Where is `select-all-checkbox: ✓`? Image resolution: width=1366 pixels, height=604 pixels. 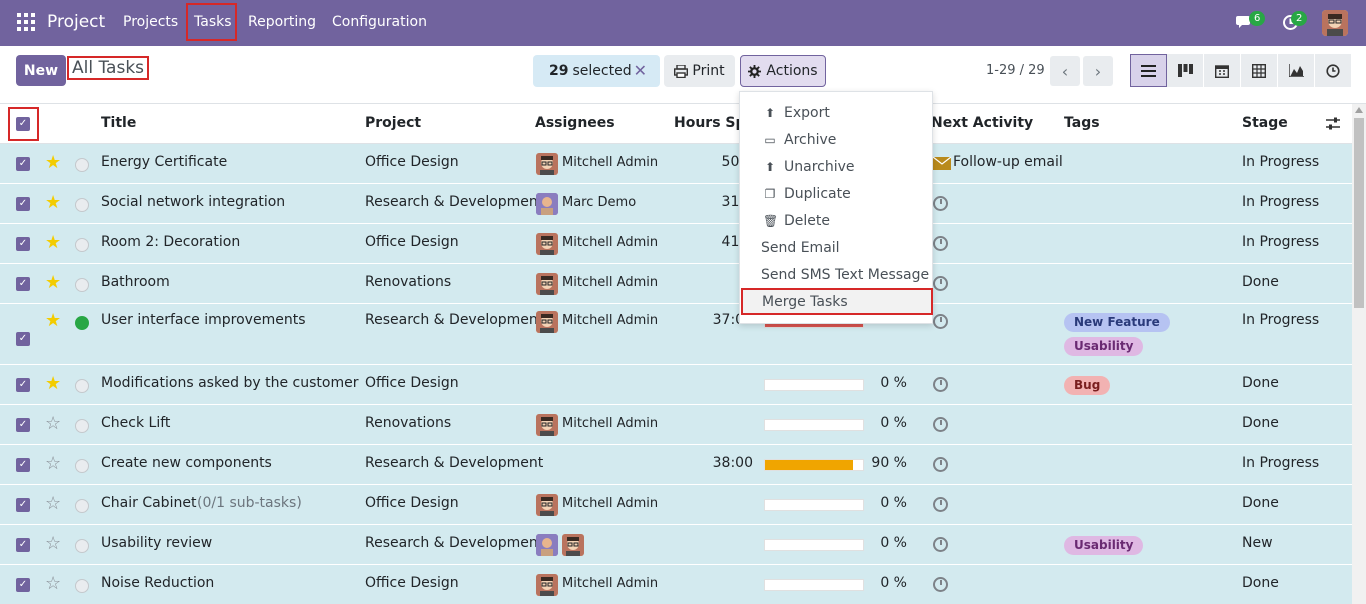 select-all-checkbox: ✓ is located at coordinates (23, 124).